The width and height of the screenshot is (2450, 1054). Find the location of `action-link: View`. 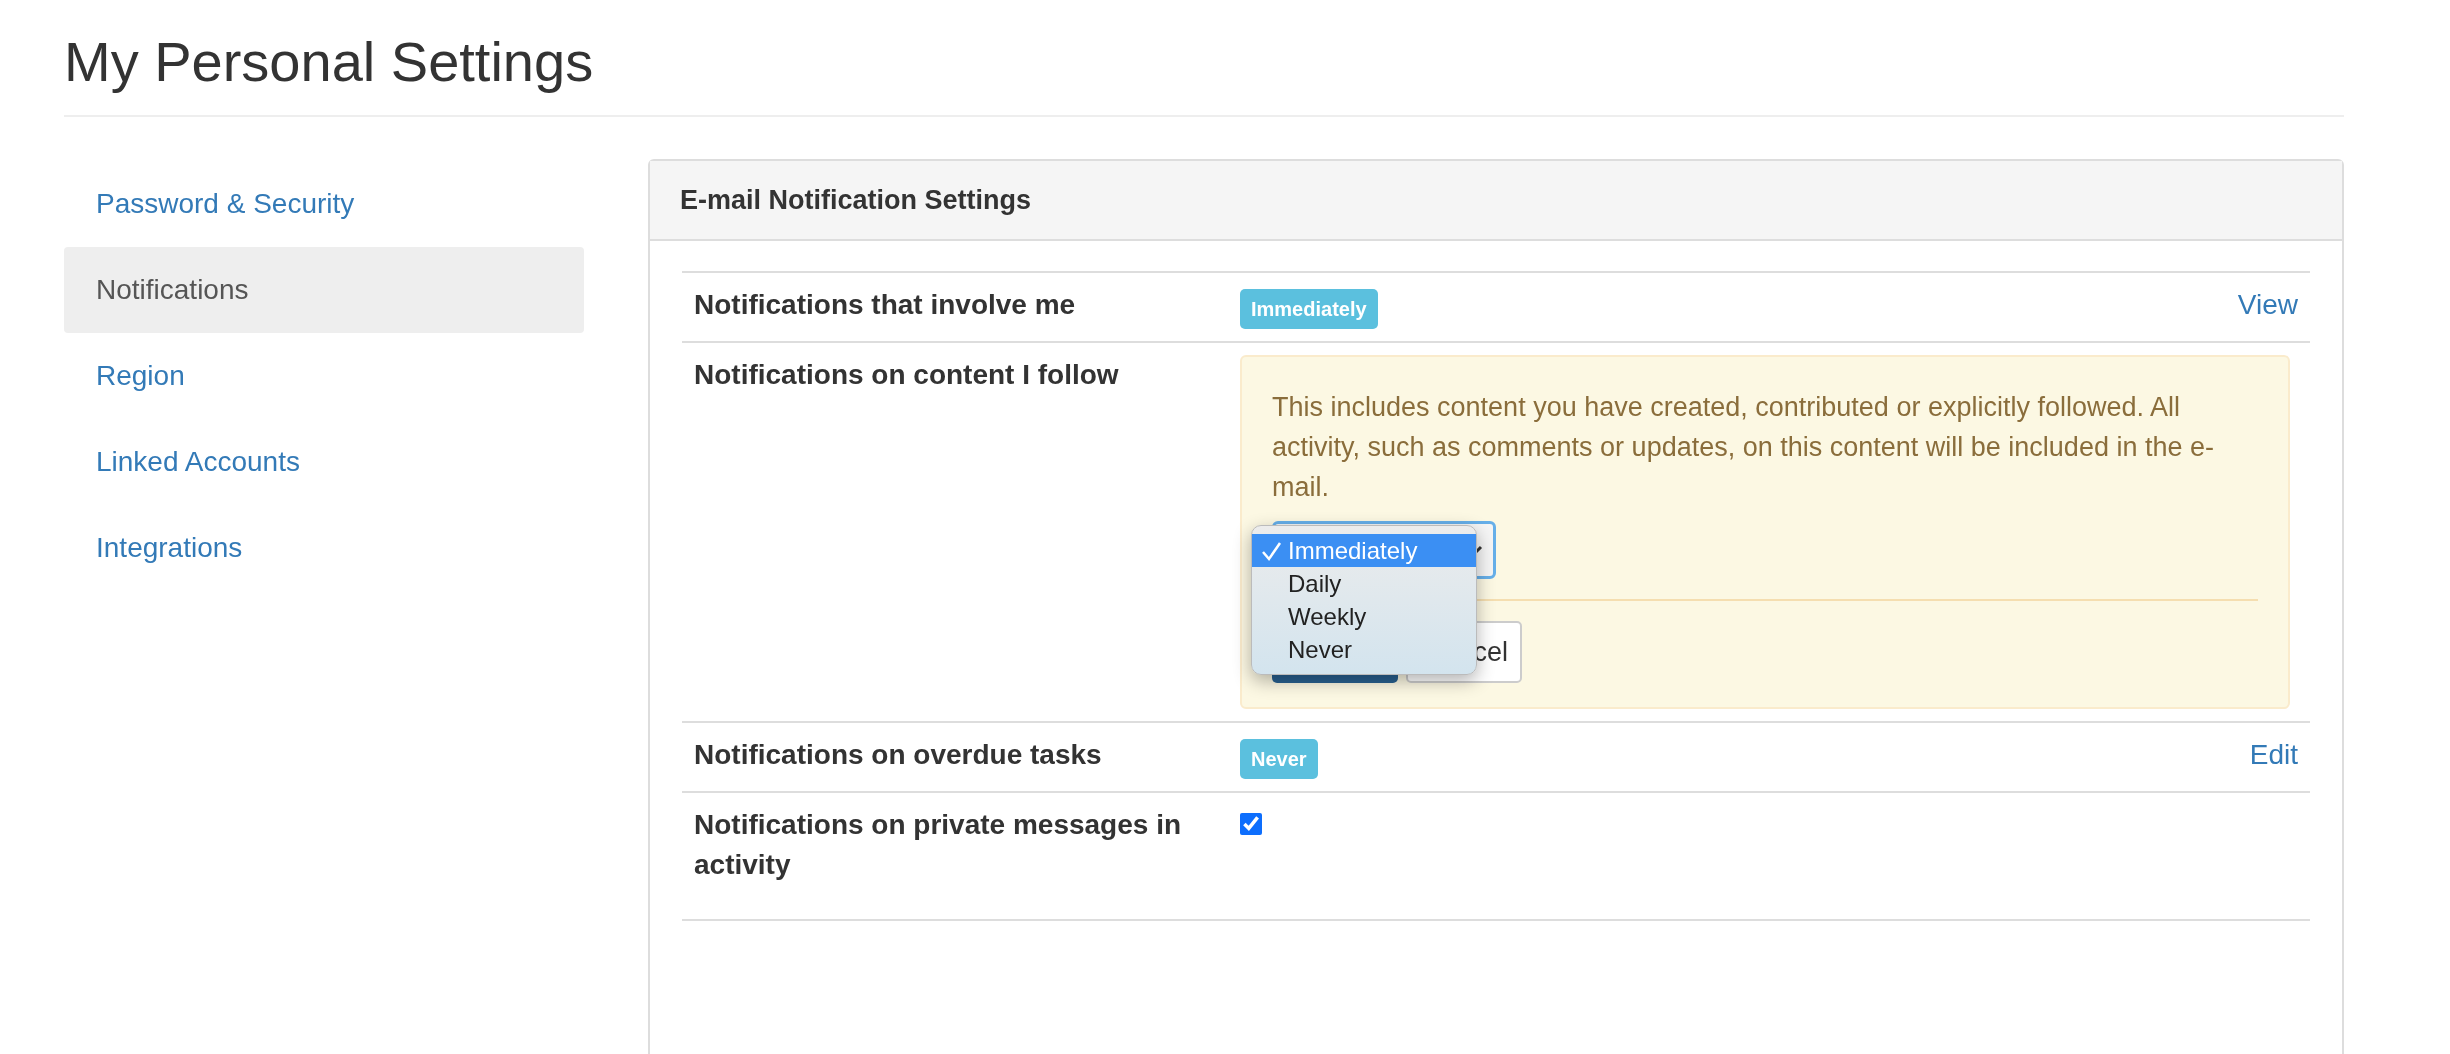

action-link: View is located at coordinates (2267, 305).